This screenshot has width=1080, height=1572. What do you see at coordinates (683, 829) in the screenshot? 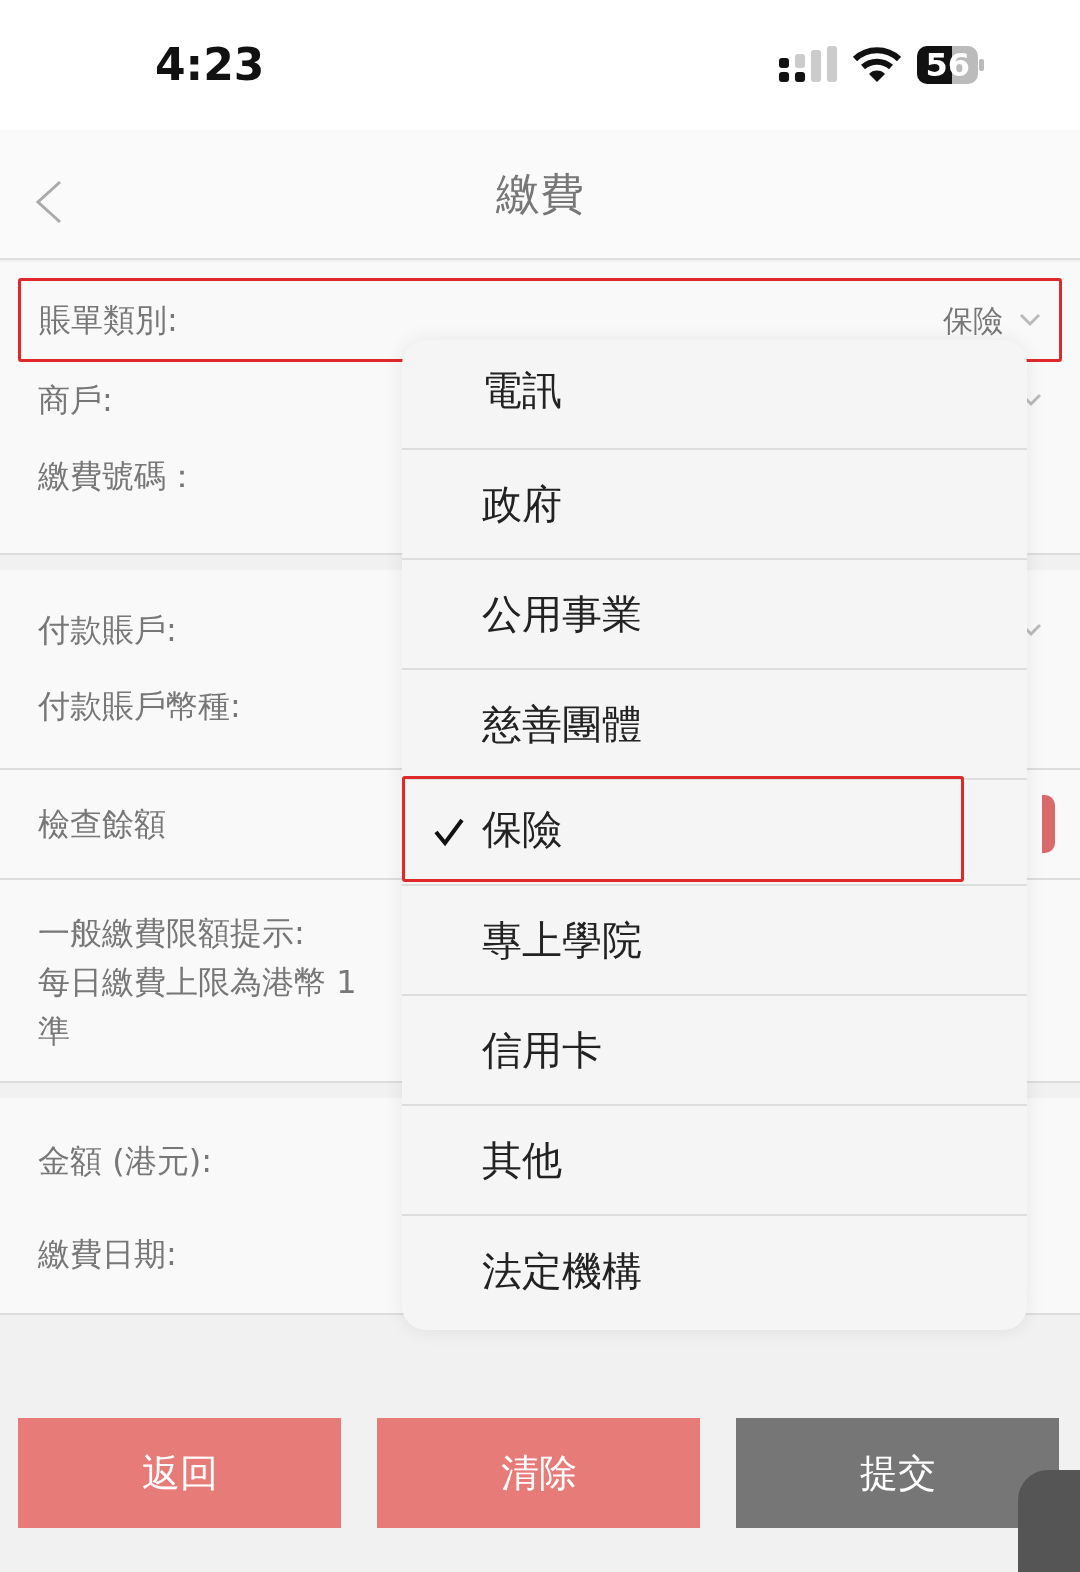
I see `dropdown-option: 保險` at bounding box center [683, 829].